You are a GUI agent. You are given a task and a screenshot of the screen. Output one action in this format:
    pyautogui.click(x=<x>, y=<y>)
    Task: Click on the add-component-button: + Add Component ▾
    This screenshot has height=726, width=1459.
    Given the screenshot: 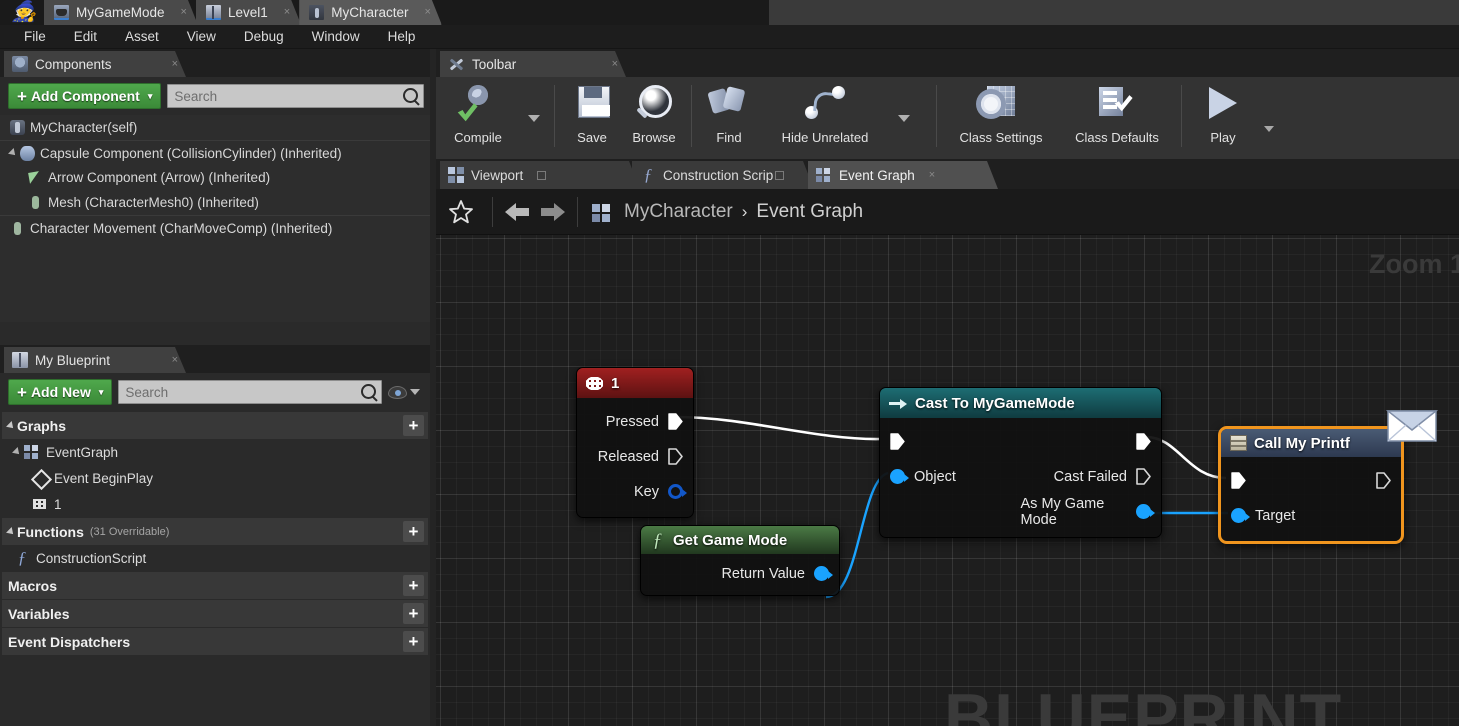 What is the action you would take?
    pyautogui.click(x=85, y=96)
    